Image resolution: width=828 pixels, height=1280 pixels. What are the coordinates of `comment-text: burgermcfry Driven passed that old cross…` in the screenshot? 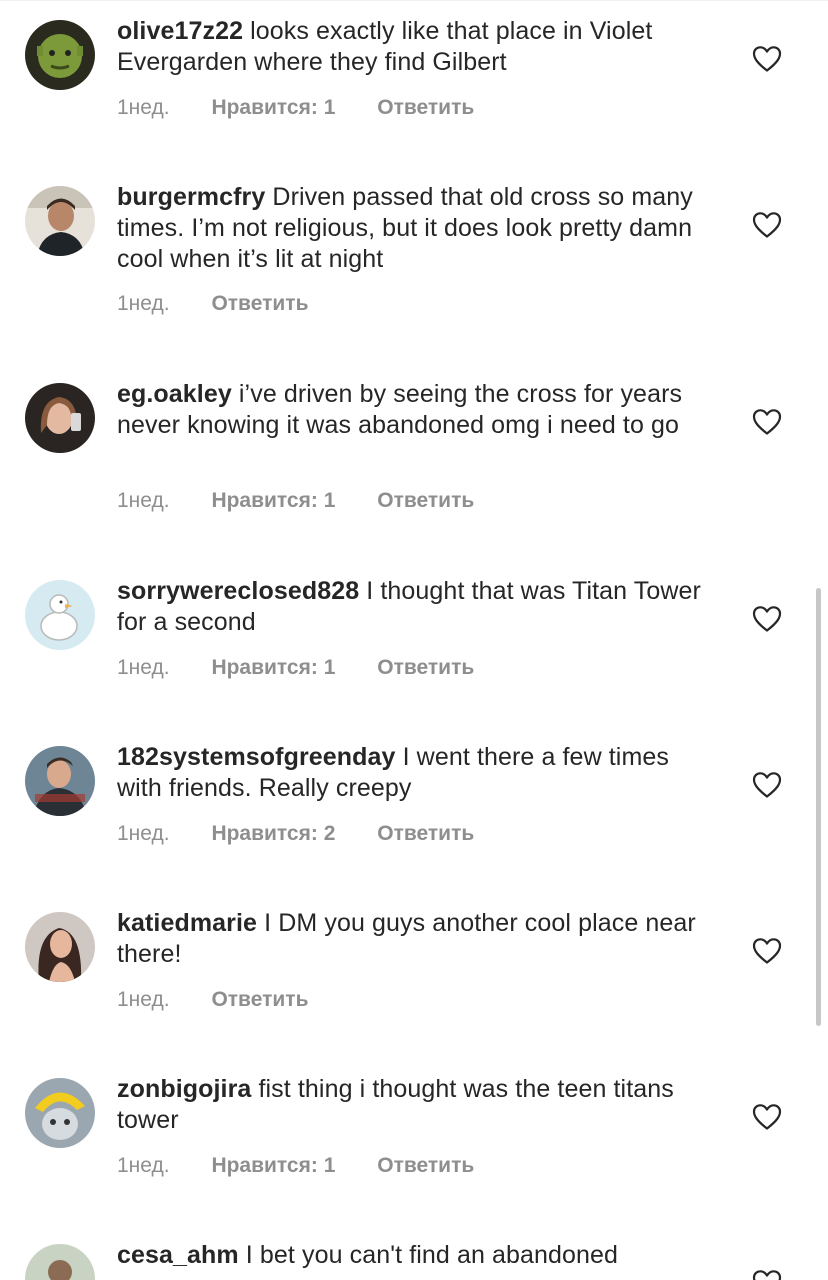 It's located at (417, 228).